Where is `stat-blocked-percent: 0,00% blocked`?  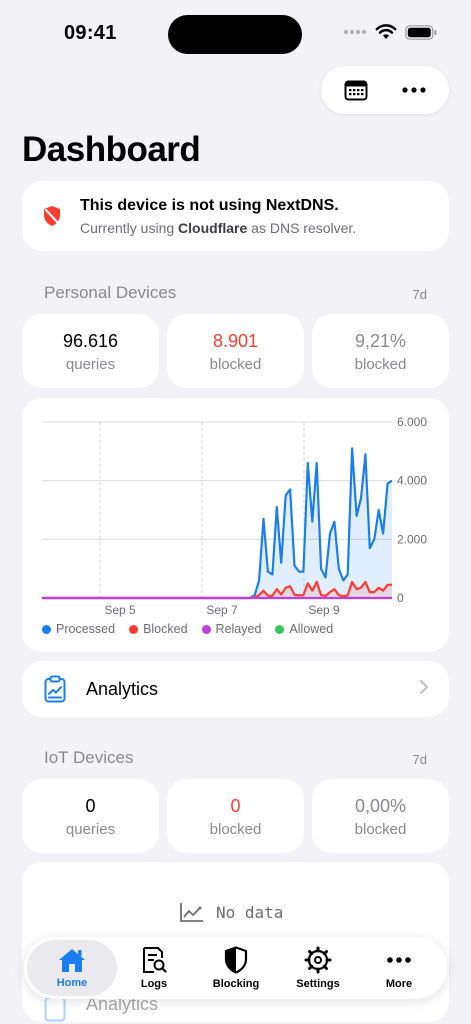 stat-blocked-percent: 0,00% blocked is located at coordinates (380, 816).